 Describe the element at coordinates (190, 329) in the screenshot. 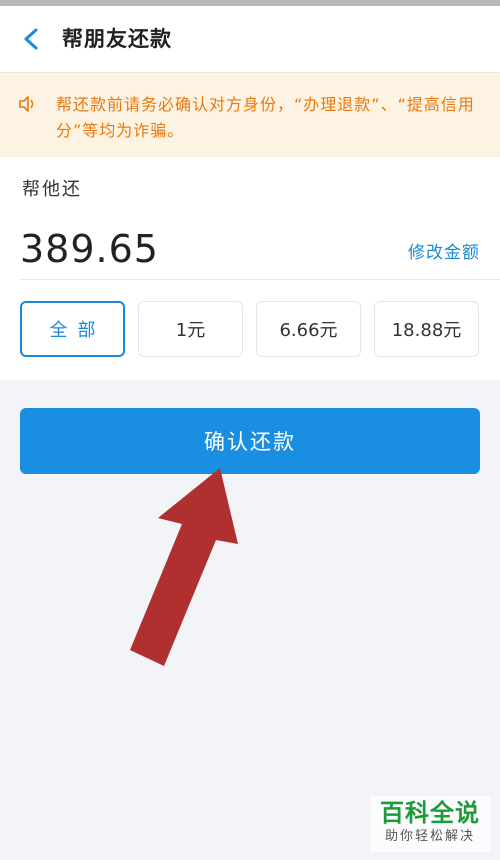

I see `amount-option-1: 1元` at that location.